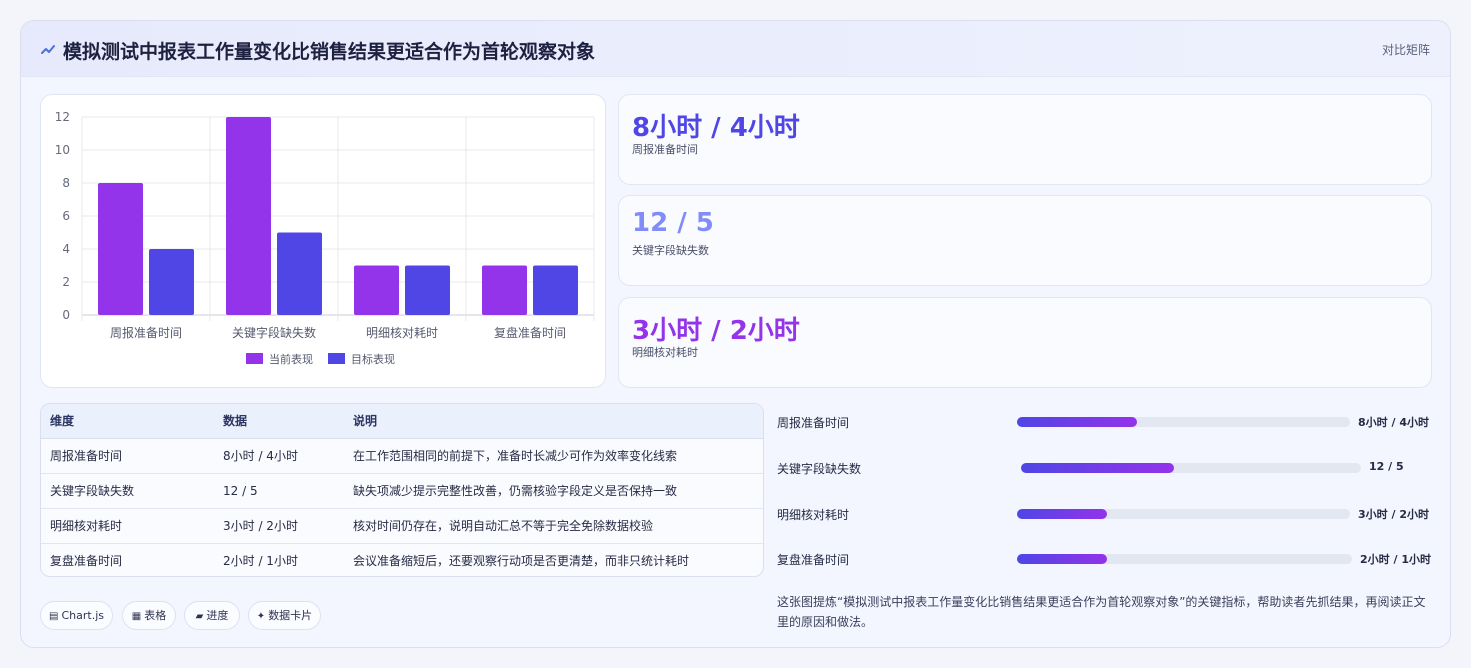 Image resolution: width=1471 pixels, height=668 pixels. Describe the element at coordinates (670, 250) in the screenshot. I see `metric-label: 关键字段缺失数` at that location.